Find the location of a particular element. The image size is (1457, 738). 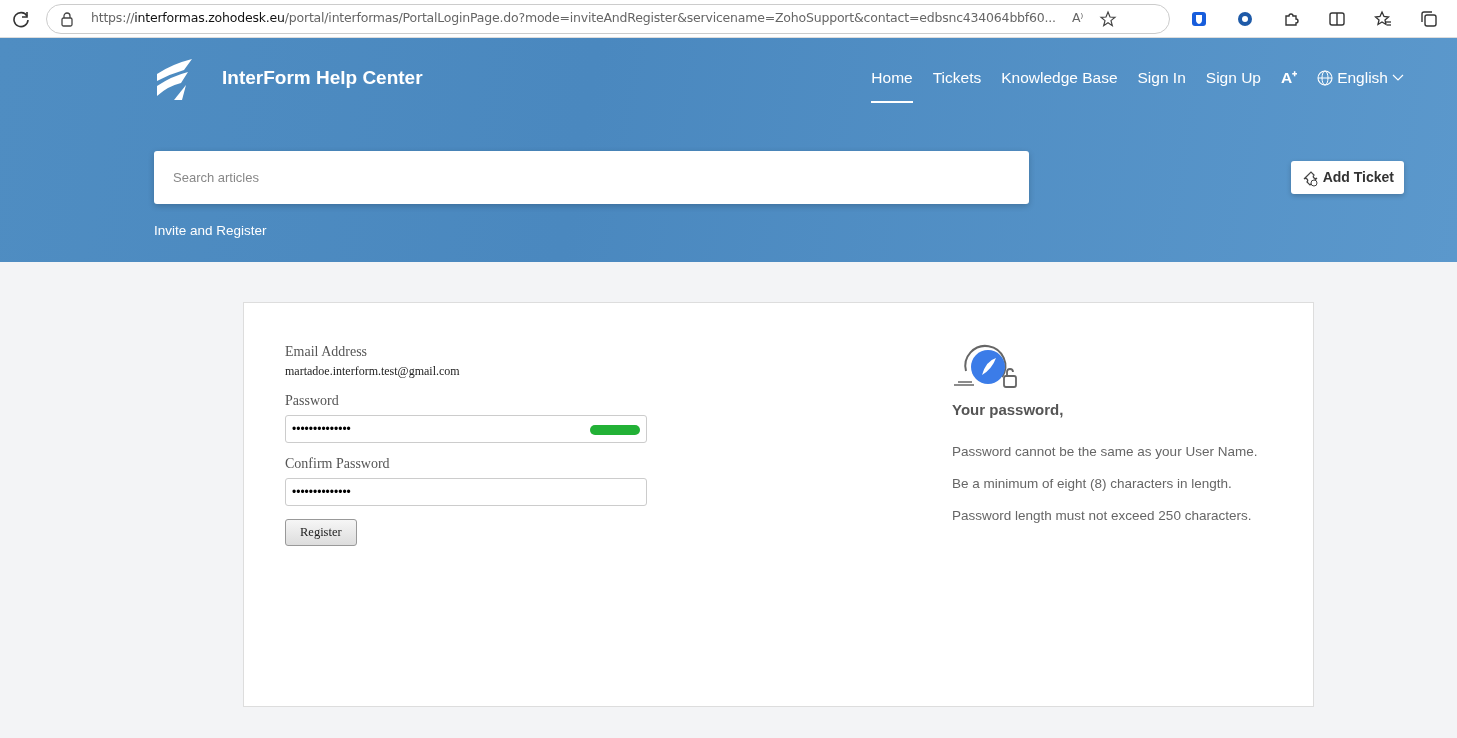

breadcrumb-link: Invite and Register is located at coordinates (210, 231).